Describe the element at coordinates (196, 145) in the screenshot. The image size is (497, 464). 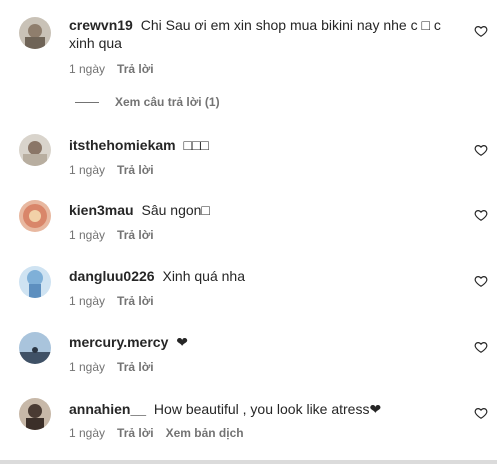
I see `comment-body: □□□` at that location.